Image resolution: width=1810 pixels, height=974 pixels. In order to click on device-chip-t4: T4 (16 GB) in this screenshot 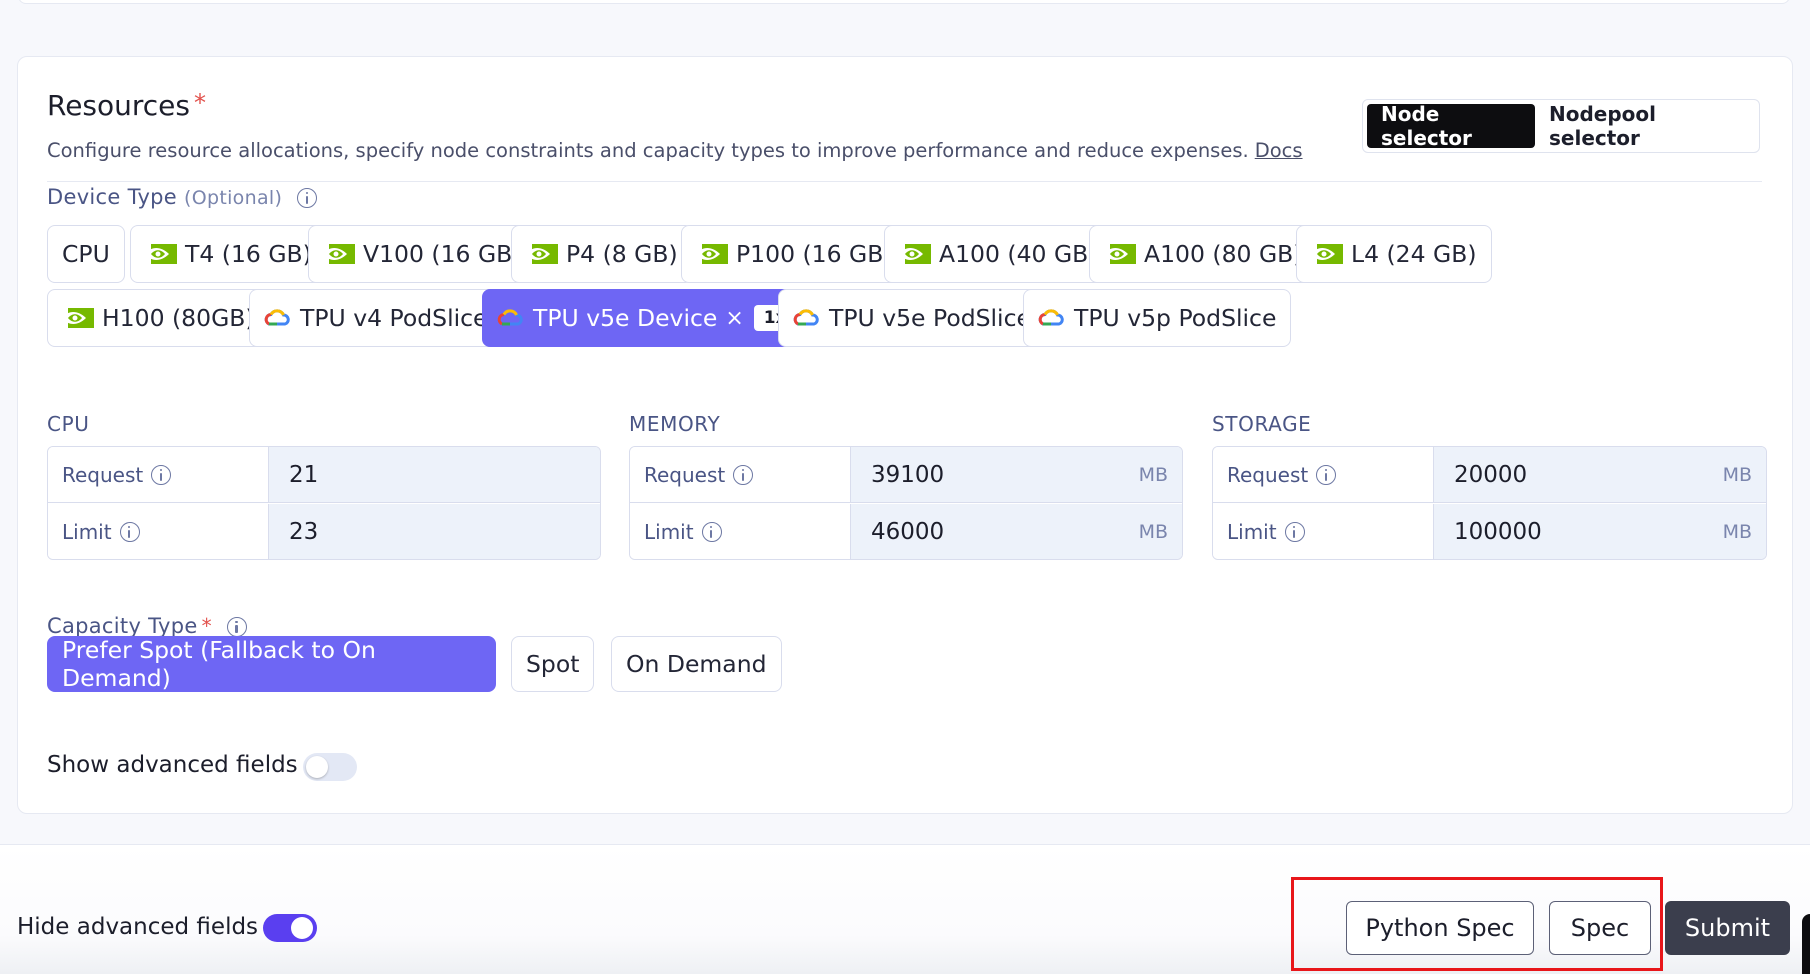, I will do `click(228, 254)`.